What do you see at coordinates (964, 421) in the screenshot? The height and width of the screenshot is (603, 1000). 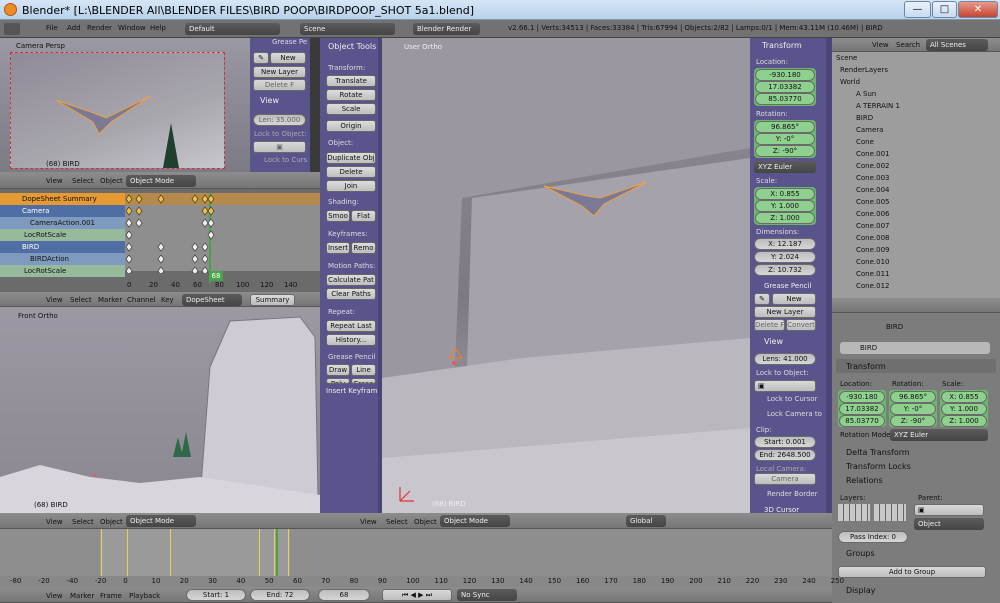 I see `prop-scale-z: Z: 1.000` at bounding box center [964, 421].